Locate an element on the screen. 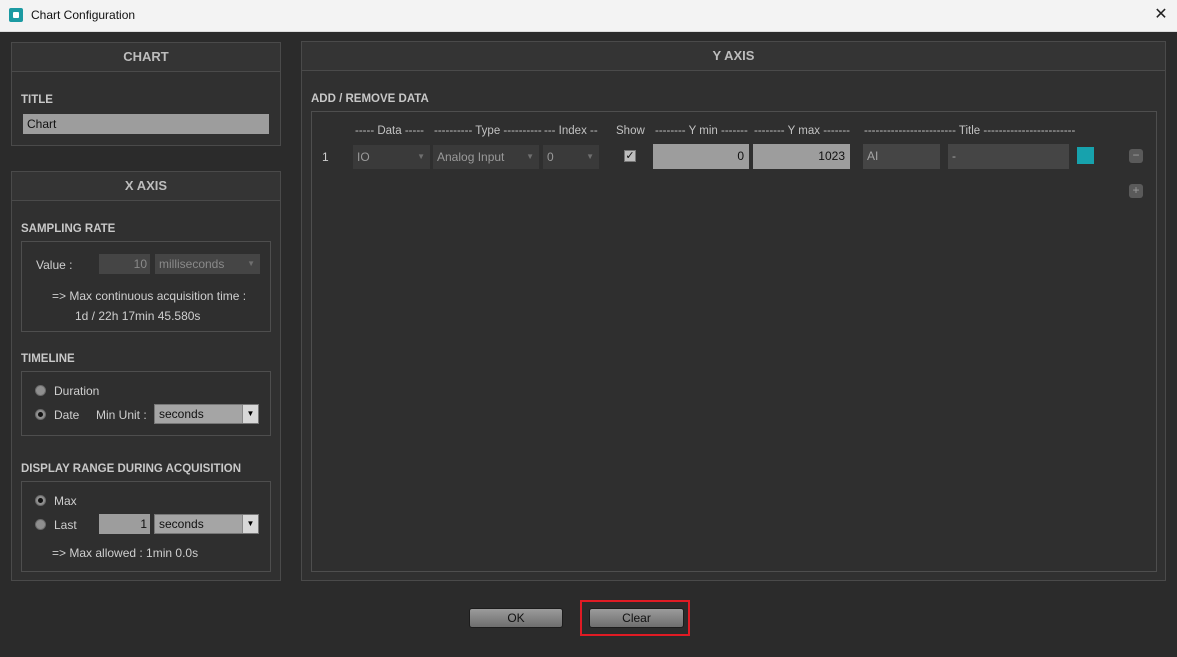  sampling-unit-select: milliseconds ▼ is located at coordinates (207, 264).